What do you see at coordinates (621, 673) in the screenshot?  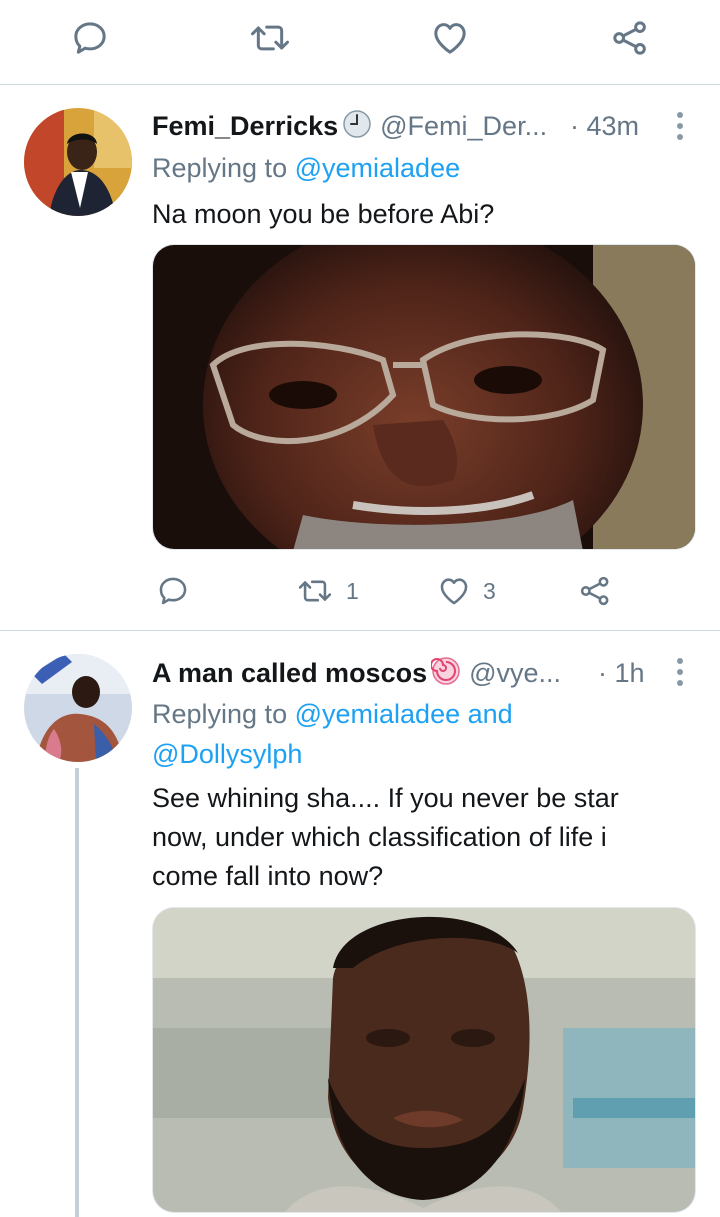 I see `tweet-time: · 1h` at bounding box center [621, 673].